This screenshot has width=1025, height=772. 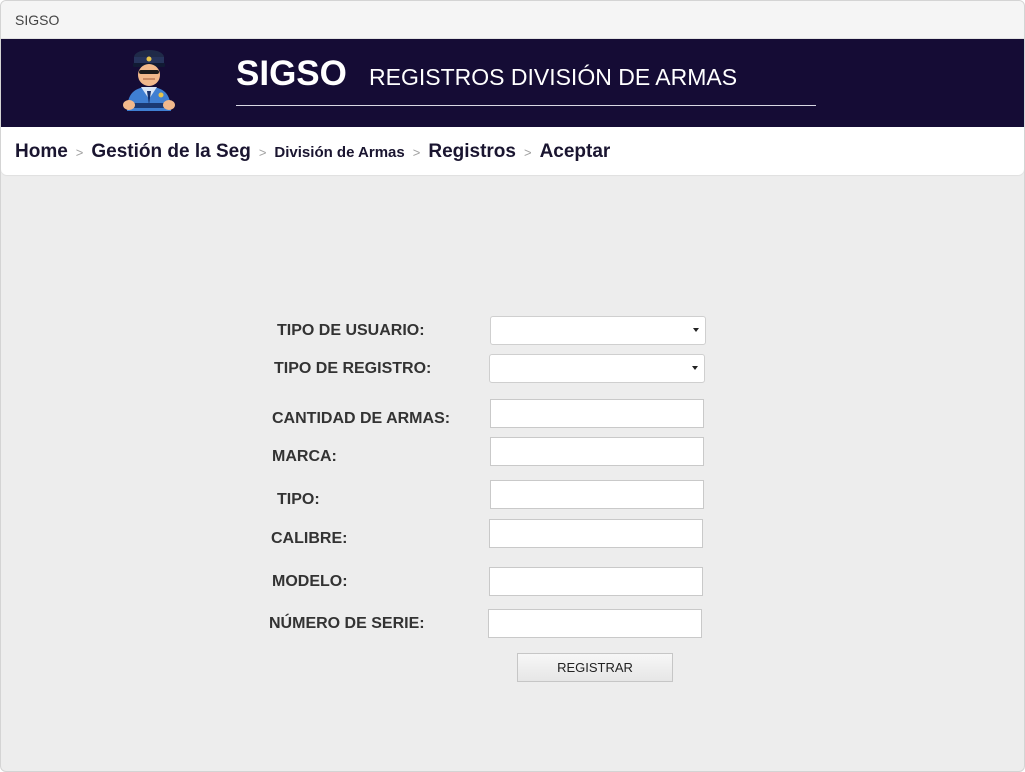 What do you see at coordinates (598, 330) in the screenshot?
I see `tipo-usuario-select` at bounding box center [598, 330].